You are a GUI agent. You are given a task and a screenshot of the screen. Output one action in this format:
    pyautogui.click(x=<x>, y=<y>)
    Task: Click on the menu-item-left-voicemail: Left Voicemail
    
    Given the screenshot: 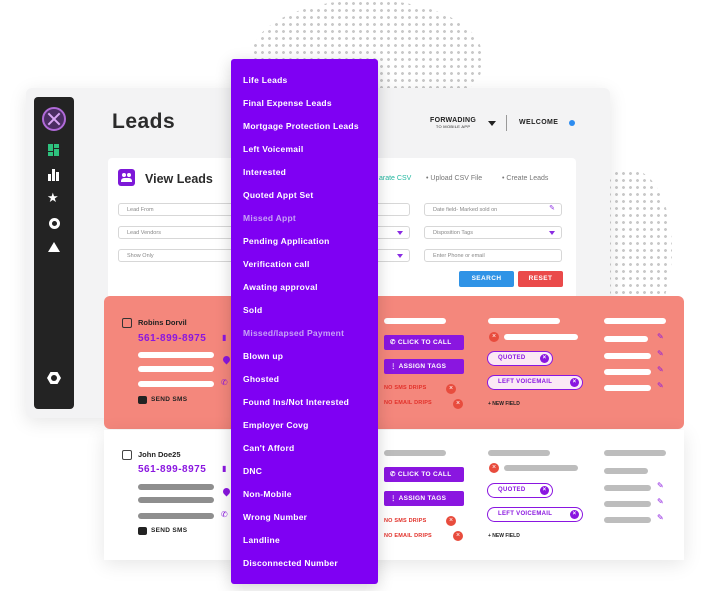 What is the action you would take?
    pyautogui.click(x=273, y=149)
    